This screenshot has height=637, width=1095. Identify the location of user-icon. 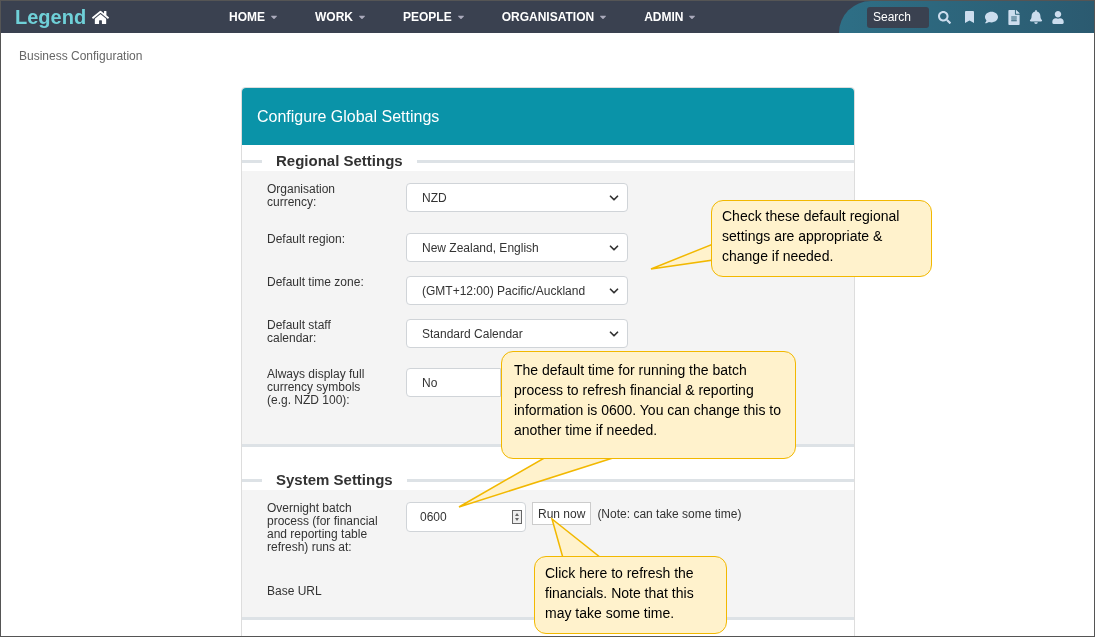
(1058, 17).